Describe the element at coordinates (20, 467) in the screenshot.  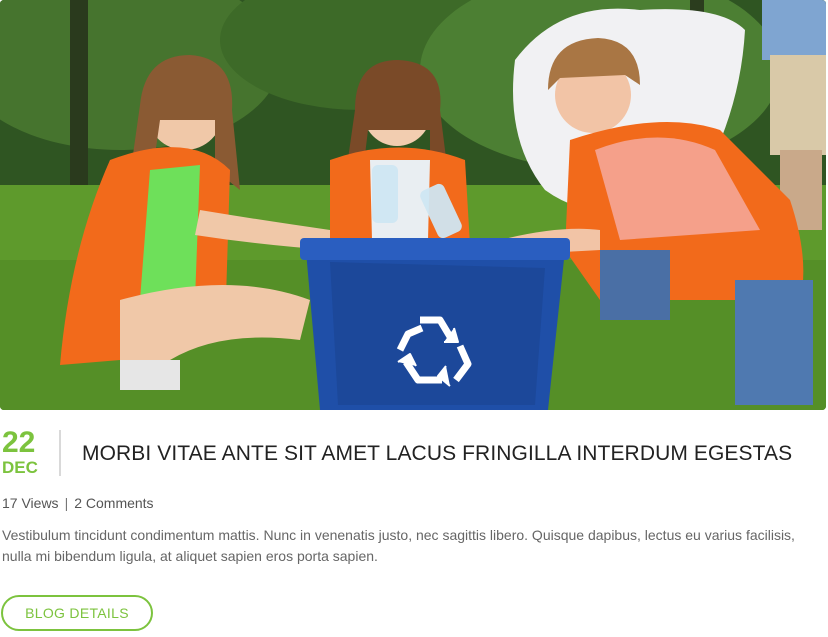
I see `post-date-month: DEC` at that location.